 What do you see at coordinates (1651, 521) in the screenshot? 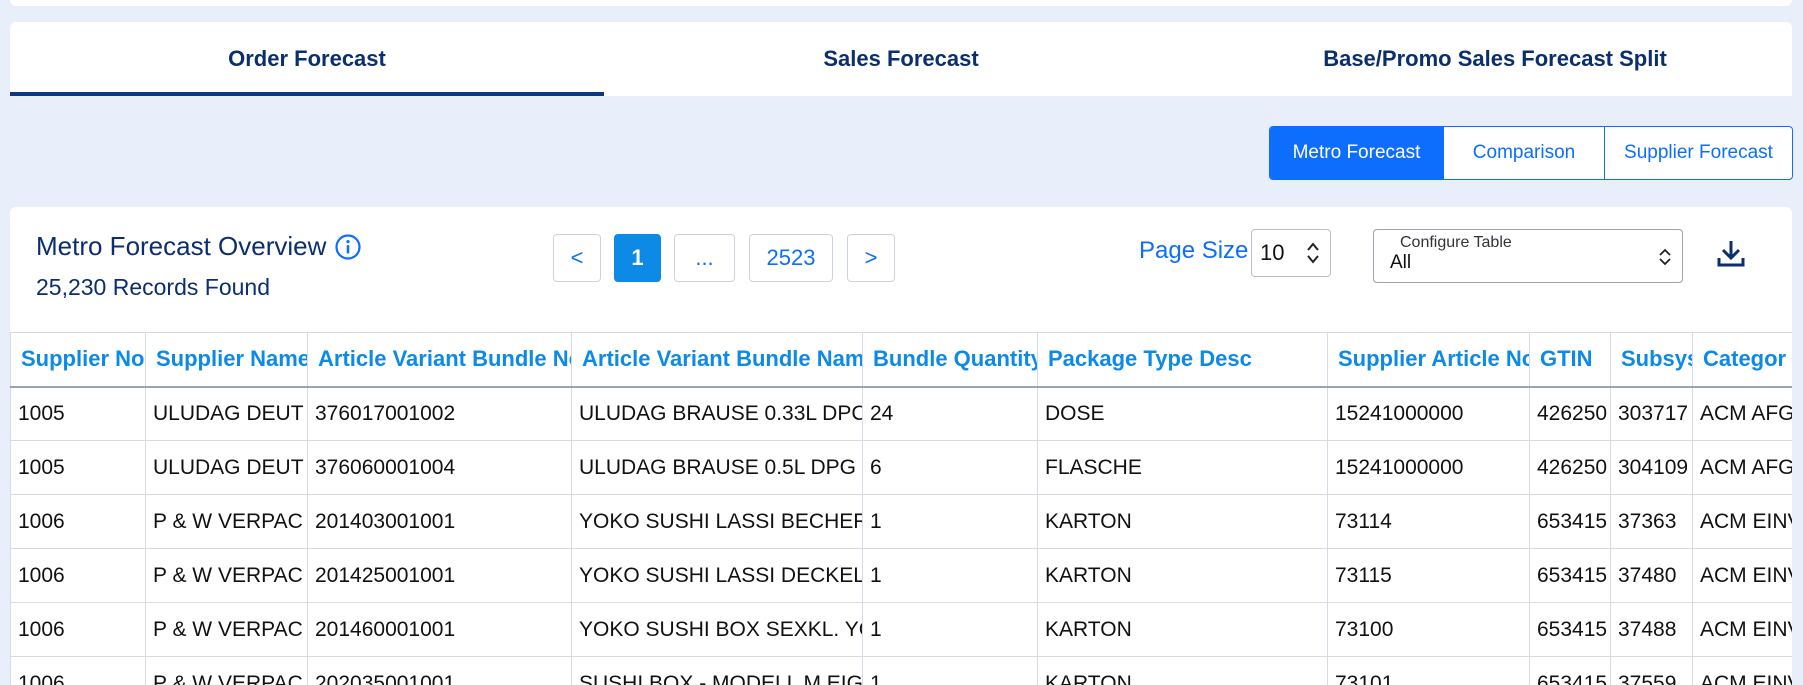
I see `table-cell: 37363` at bounding box center [1651, 521].